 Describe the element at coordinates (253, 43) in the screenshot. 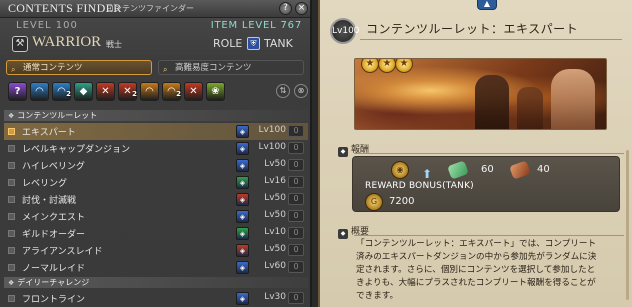

I see `shield-icon: ⛨` at that location.